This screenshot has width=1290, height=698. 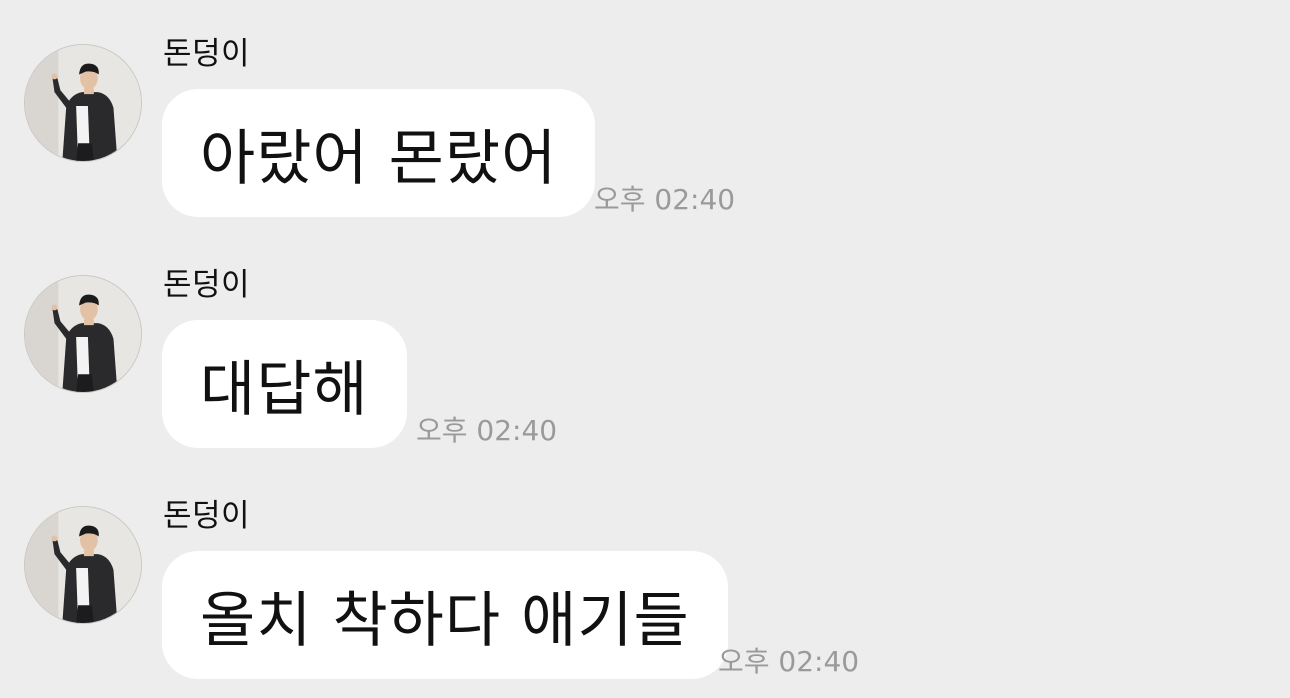 What do you see at coordinates (379, 153) in the screenshot?
I see `message-bubble: 아랐어 몬랐어` at bounding box center [379, 153].